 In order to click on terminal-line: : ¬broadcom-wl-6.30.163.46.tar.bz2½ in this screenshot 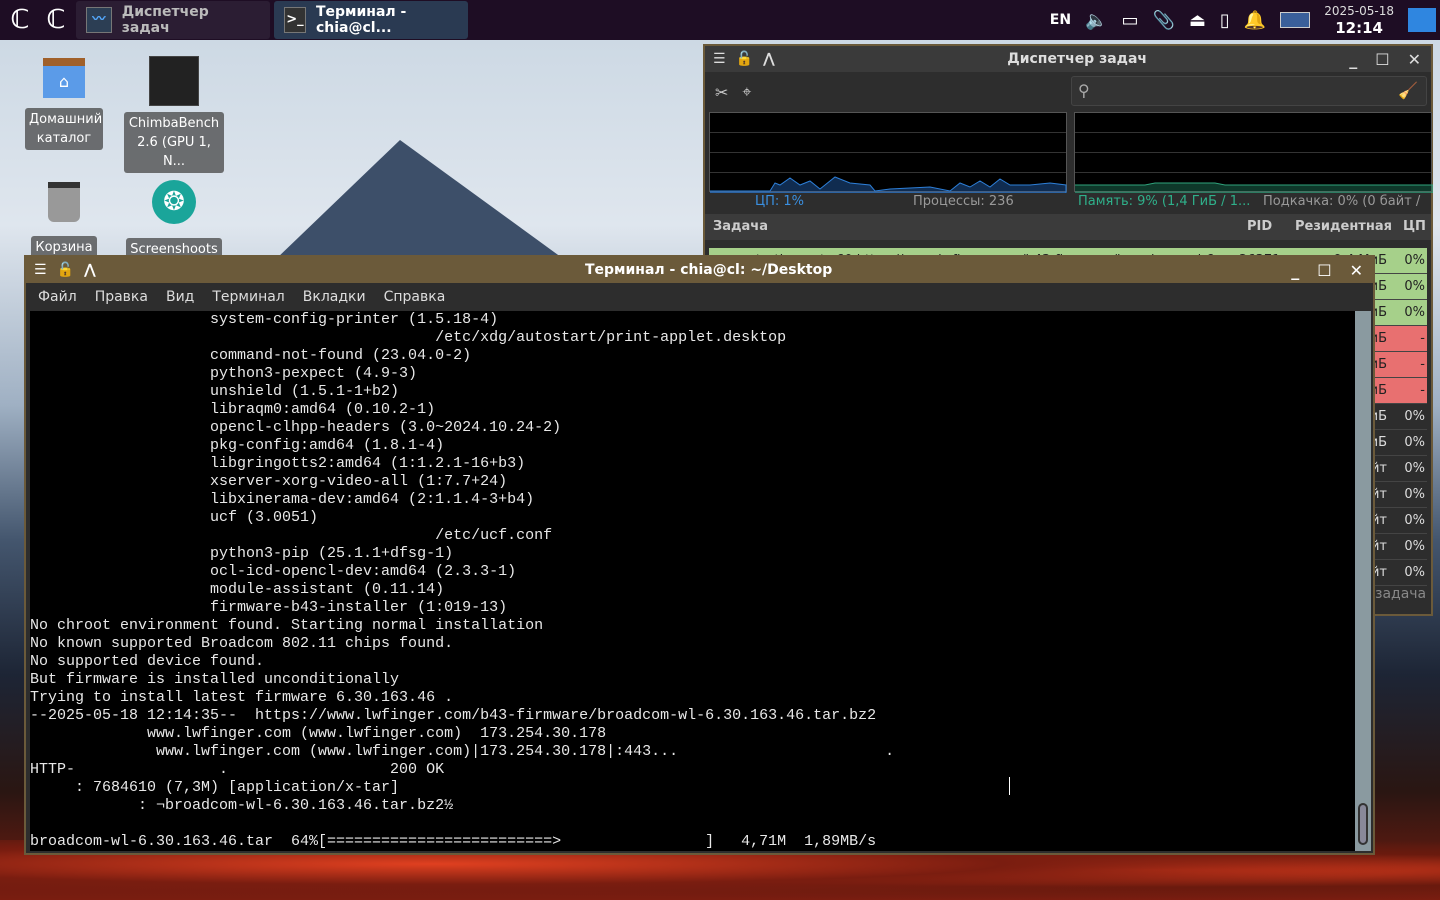, I will do `click(242, 805)`.